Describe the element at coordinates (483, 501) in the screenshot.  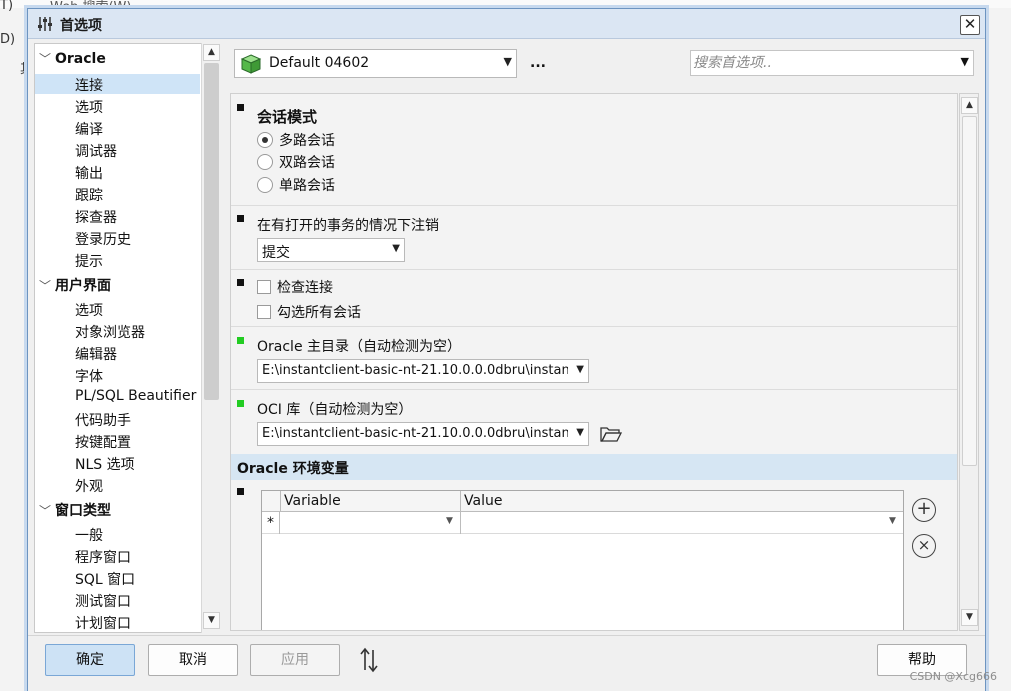
I see `column-header-value: Value` at that location.